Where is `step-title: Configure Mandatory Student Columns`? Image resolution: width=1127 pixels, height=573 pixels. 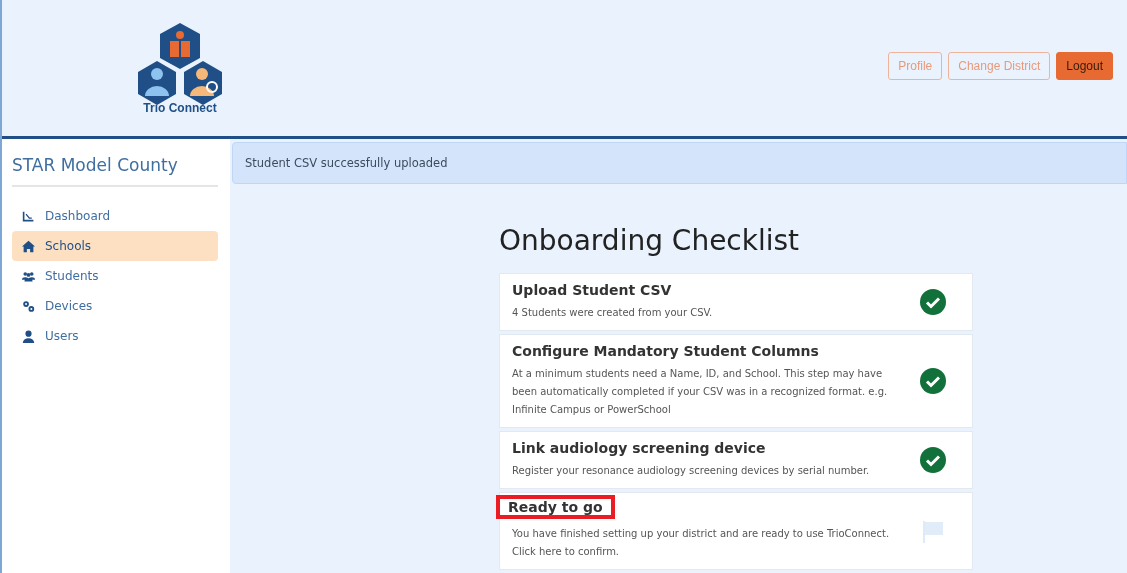
step-title: Configure Mandatory Student Columns is located at coordinates (665, 351).